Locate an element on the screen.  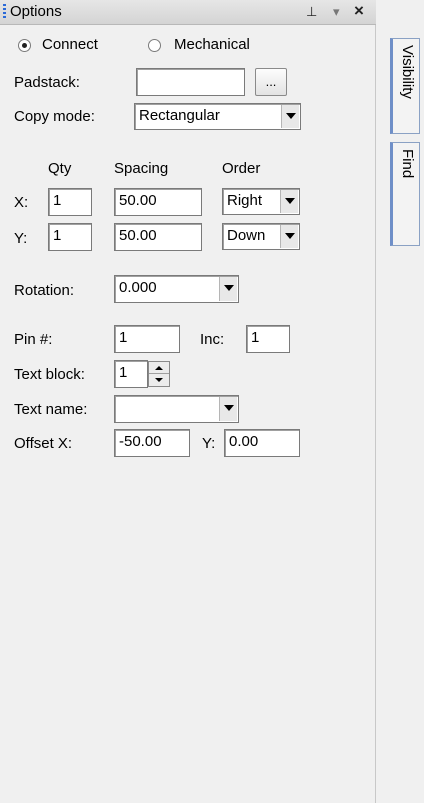
tab-visibility: Visibility is located at coordinates (405, 86).